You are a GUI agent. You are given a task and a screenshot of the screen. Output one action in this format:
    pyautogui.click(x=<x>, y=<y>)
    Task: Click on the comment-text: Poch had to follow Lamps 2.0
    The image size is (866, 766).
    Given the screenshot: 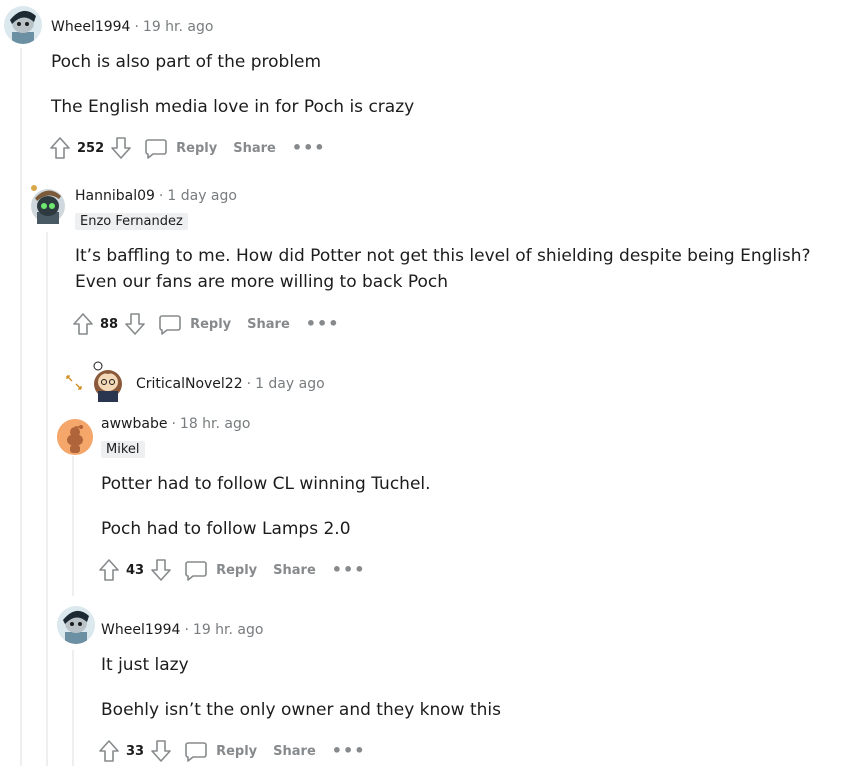 What is the action you would take?
    pyautogui.click(x=226, y=529)
    